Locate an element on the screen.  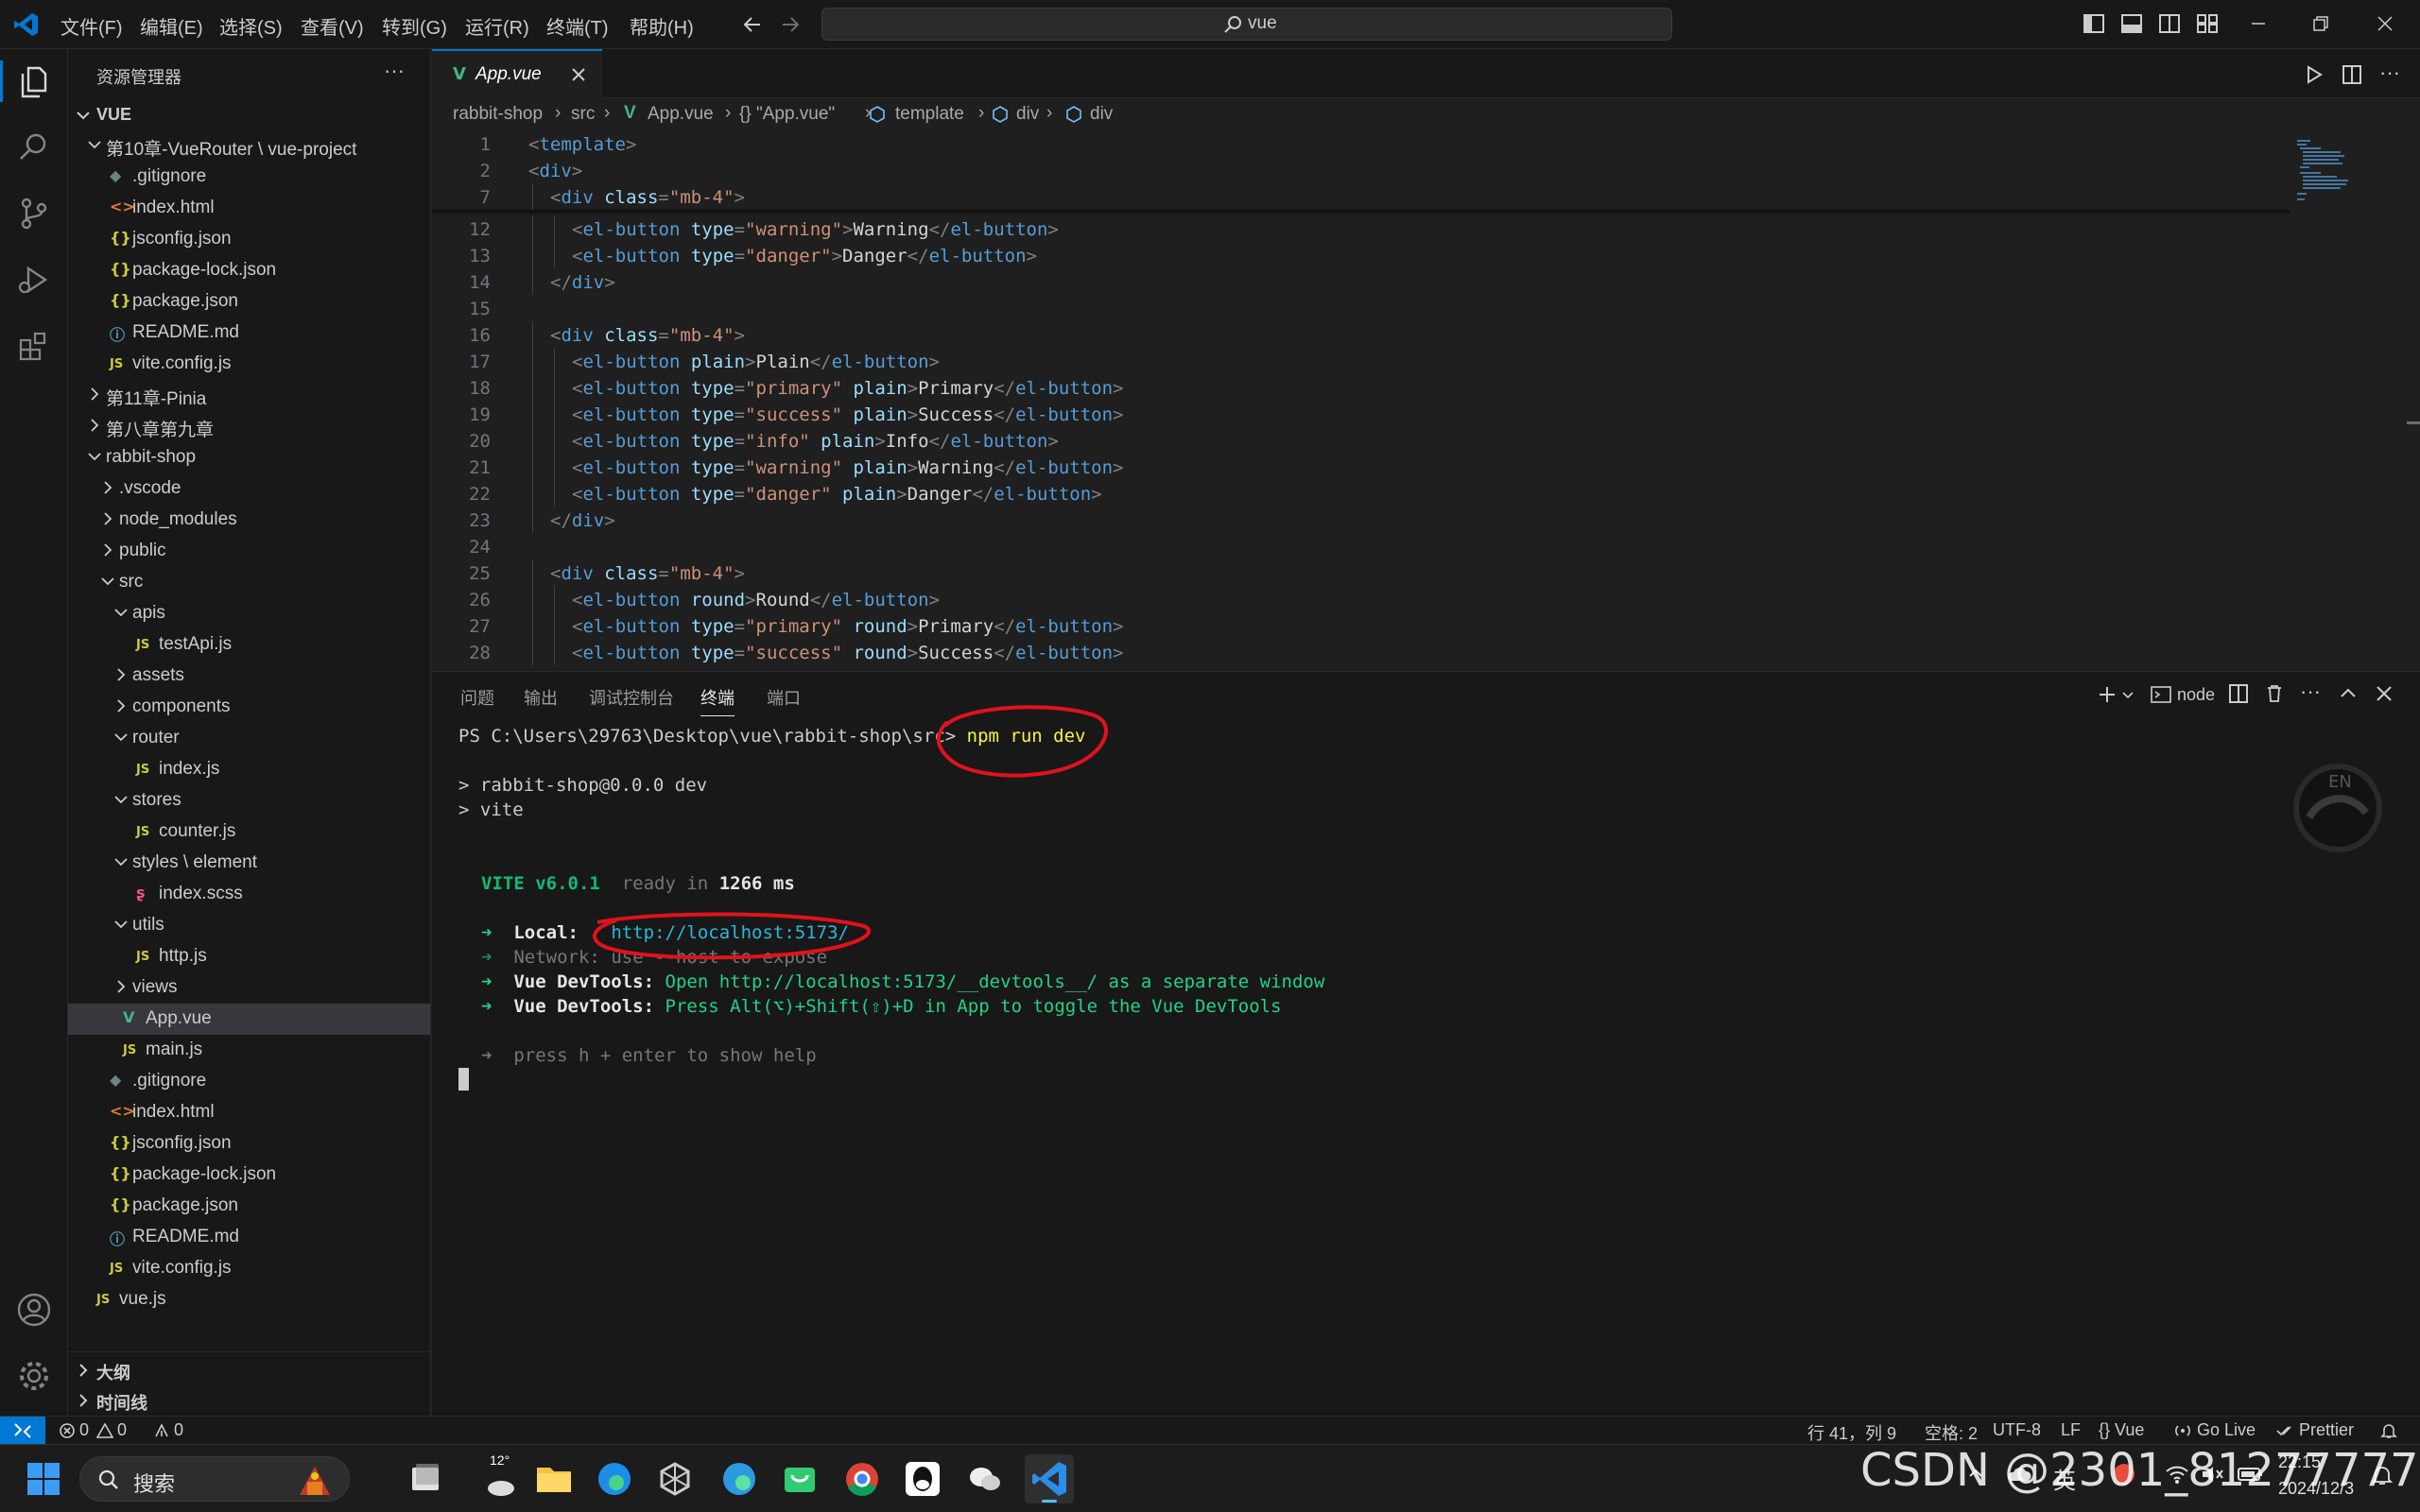
tree-folder: src is located at coordinates (249, 582).